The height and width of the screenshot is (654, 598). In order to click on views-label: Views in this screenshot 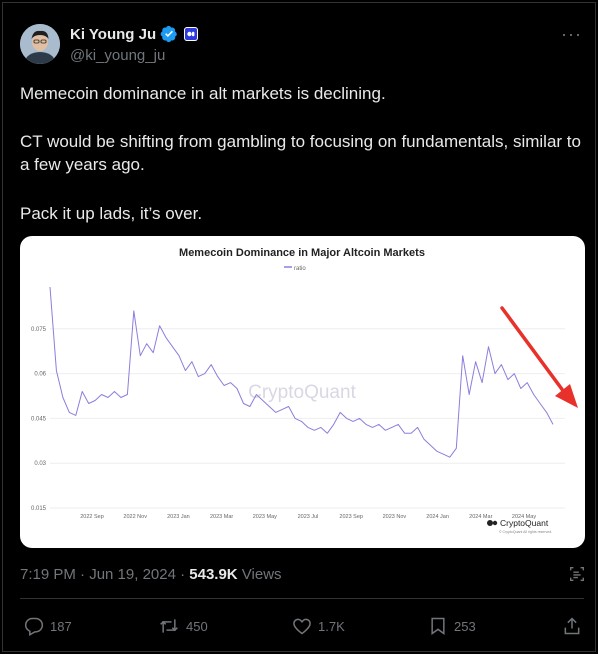, I will do `click(259, 574)`.